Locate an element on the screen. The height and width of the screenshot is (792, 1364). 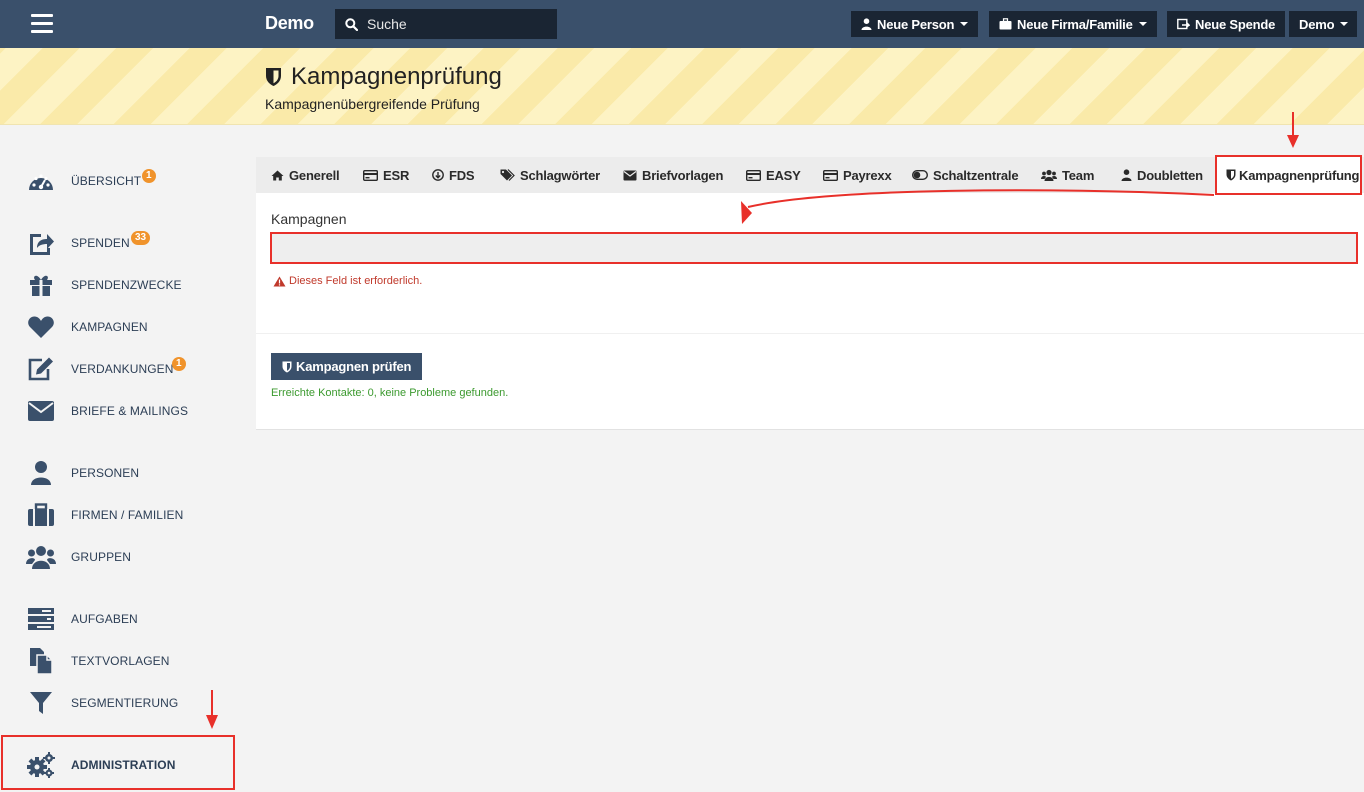
sidebar-item-gruppen: GRUPPEN is located at coordinates (78, 557).